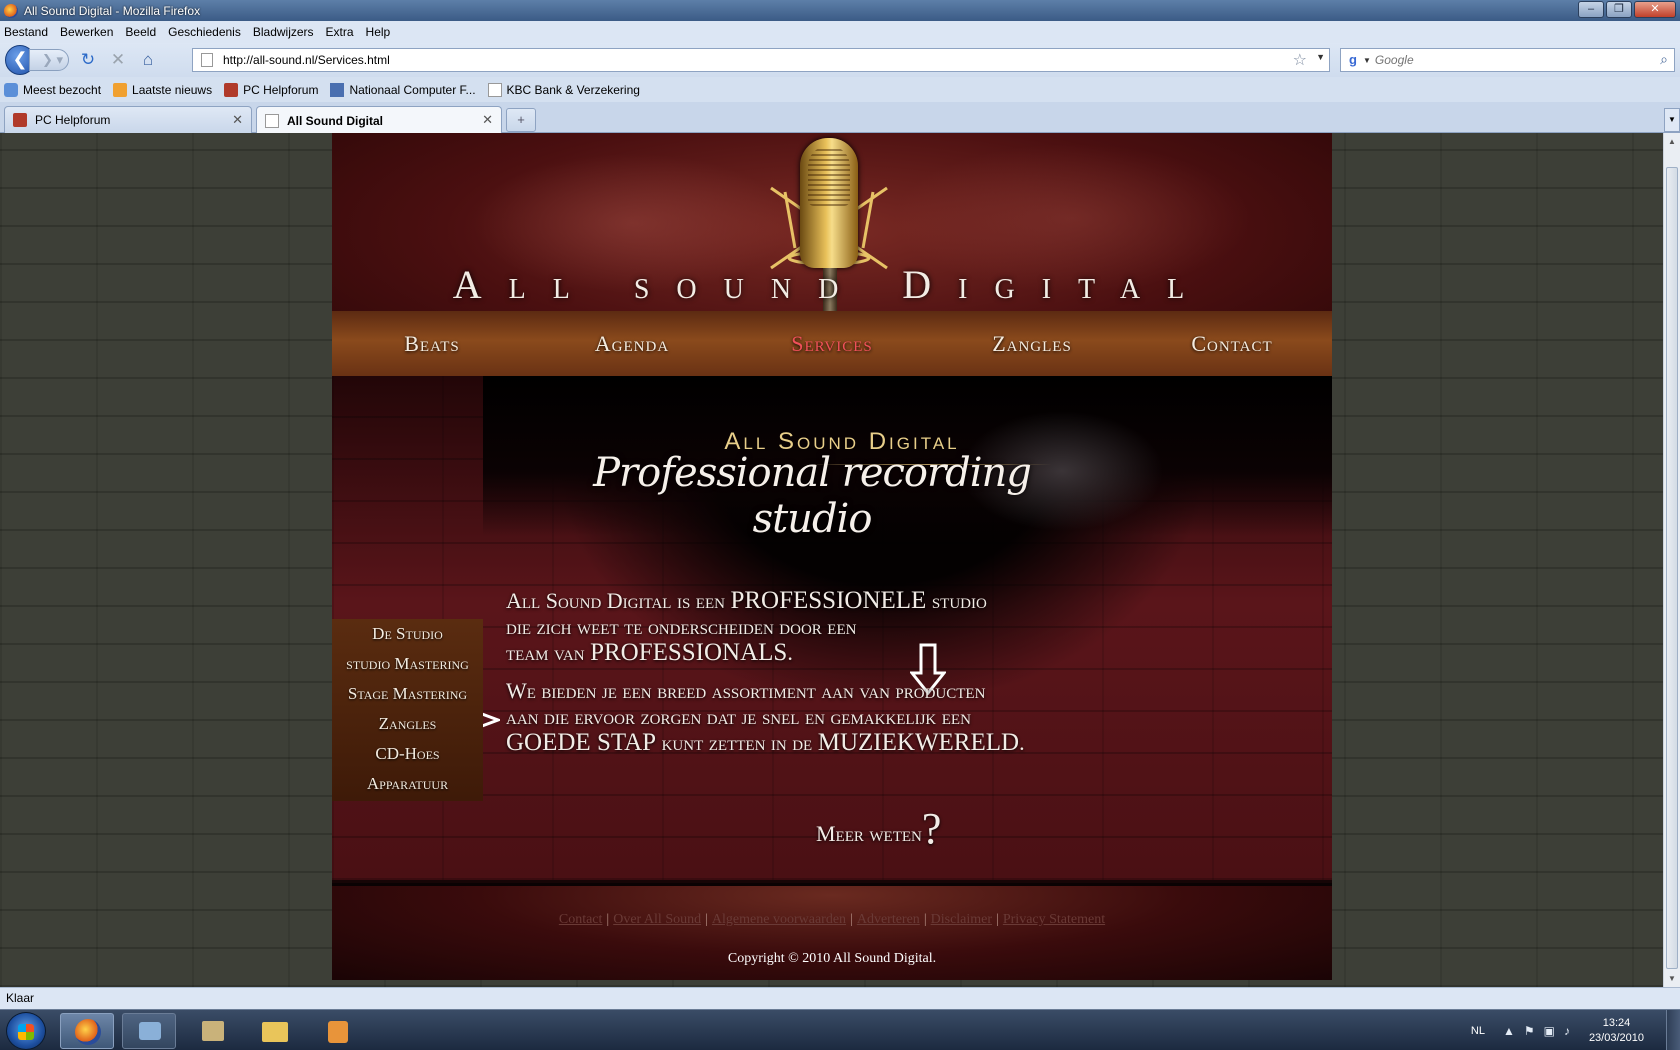  What do you see at coordinates (1672, 141) in the screenshot?
I see `scroll-up-icon: ▲` at bounding box center [1672, 141].